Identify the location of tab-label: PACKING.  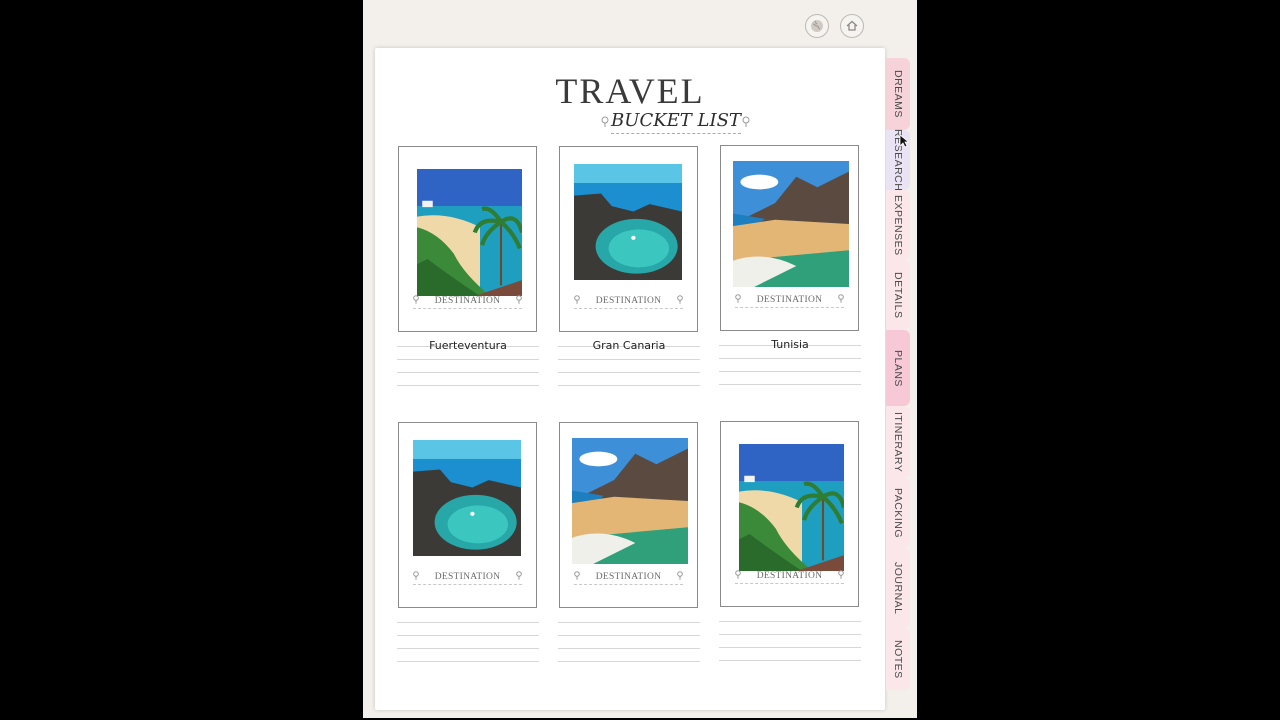
(898, 513).